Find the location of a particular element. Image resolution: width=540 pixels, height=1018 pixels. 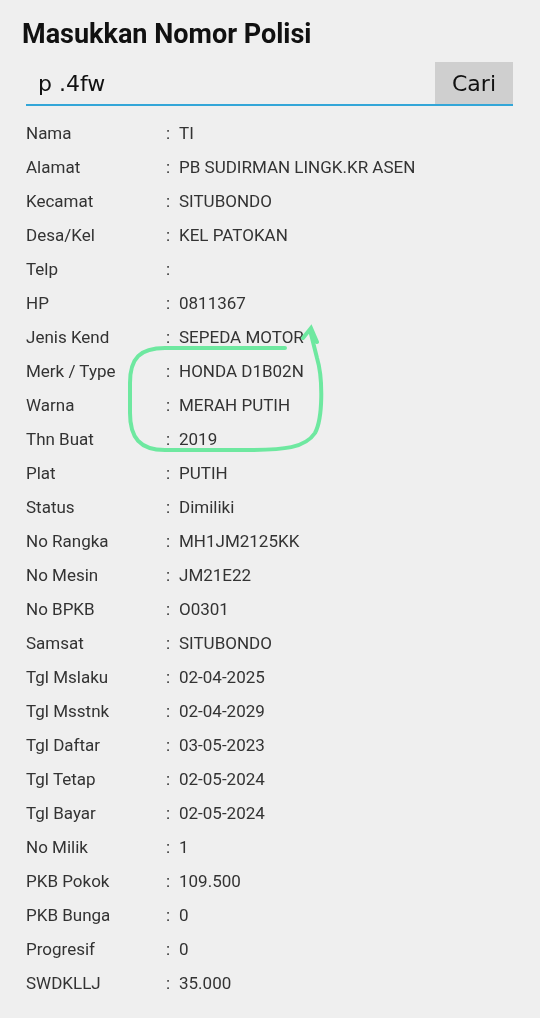

field-label: No BPKB is located at coordinates (60, 609).